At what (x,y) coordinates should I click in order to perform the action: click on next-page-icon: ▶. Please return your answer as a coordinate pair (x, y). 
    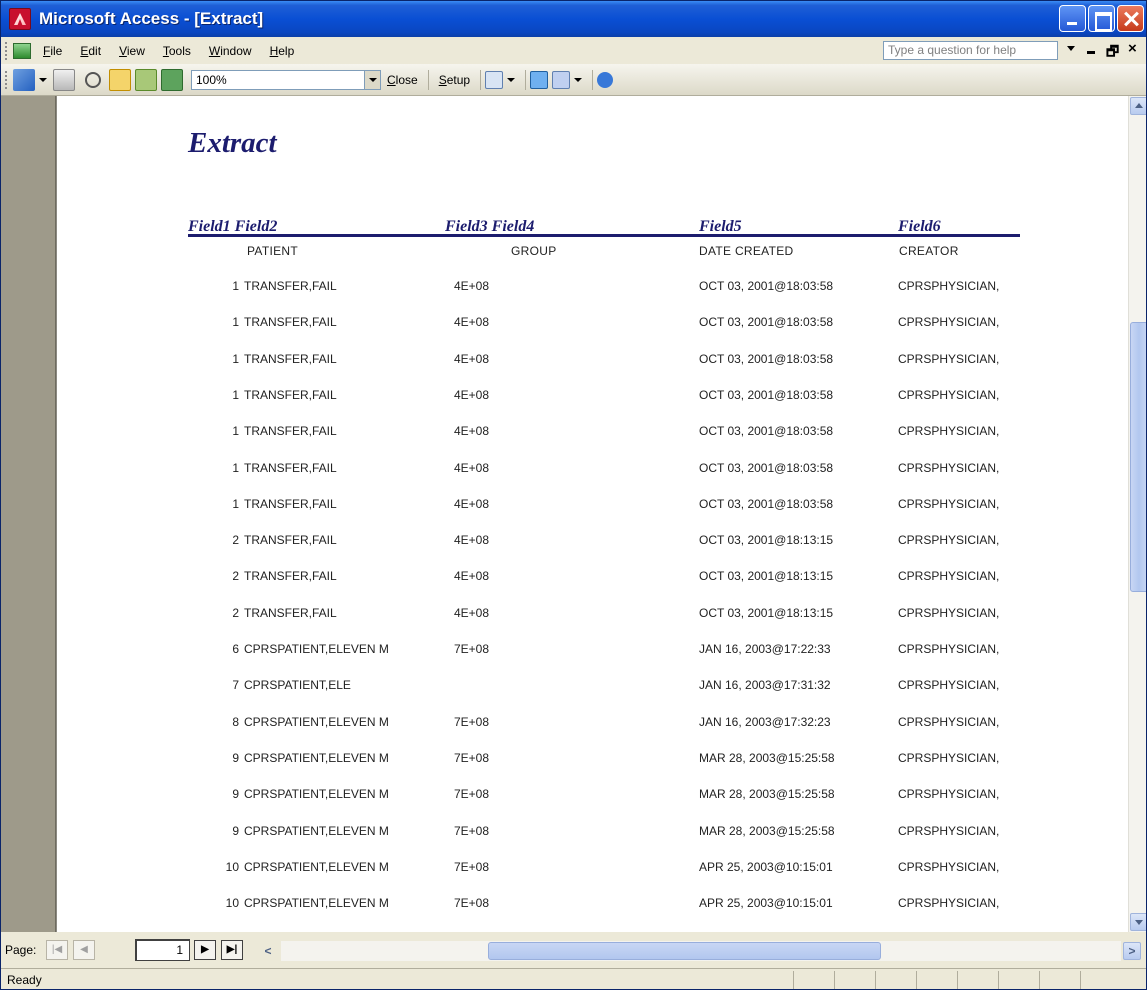
    Looking at the image, I should click on (205, 950).